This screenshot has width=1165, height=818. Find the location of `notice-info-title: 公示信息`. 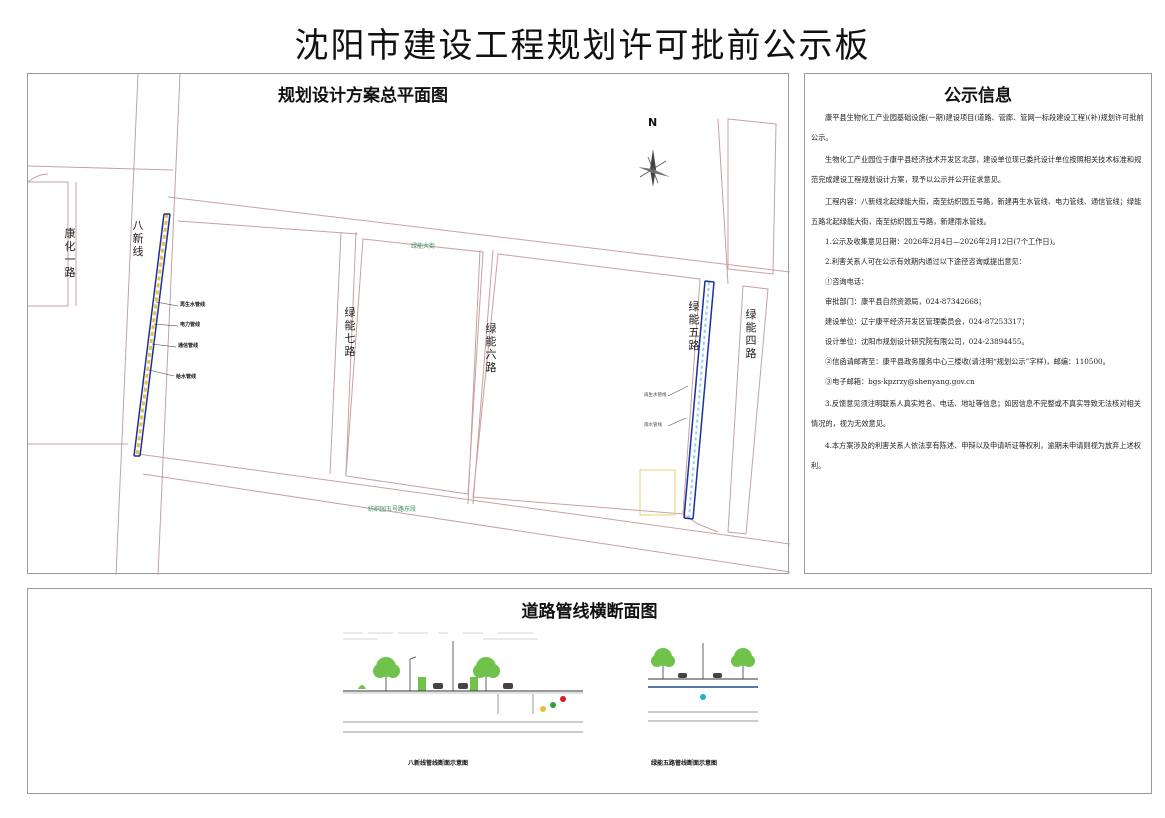

notice-info-title: 公示信息 is located at coordinates (978, 96).